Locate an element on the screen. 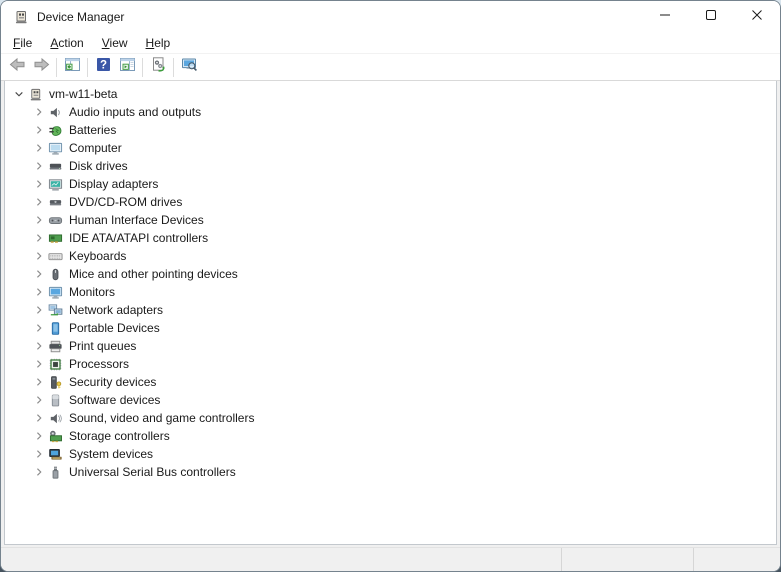 This screenshot has width=781, height=572. menu-help: Help is located at coordinates (158, 43).